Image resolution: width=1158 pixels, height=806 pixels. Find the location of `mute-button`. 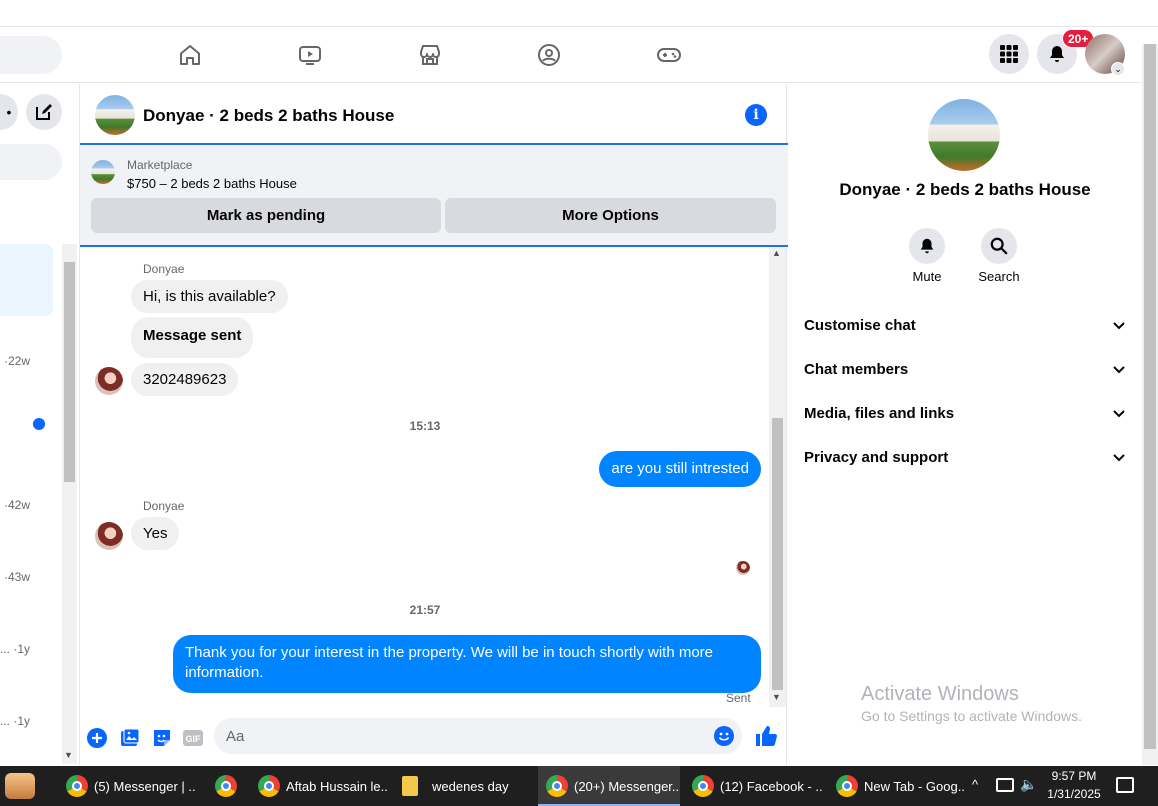

mute-button is located at coordinates (927, 246).